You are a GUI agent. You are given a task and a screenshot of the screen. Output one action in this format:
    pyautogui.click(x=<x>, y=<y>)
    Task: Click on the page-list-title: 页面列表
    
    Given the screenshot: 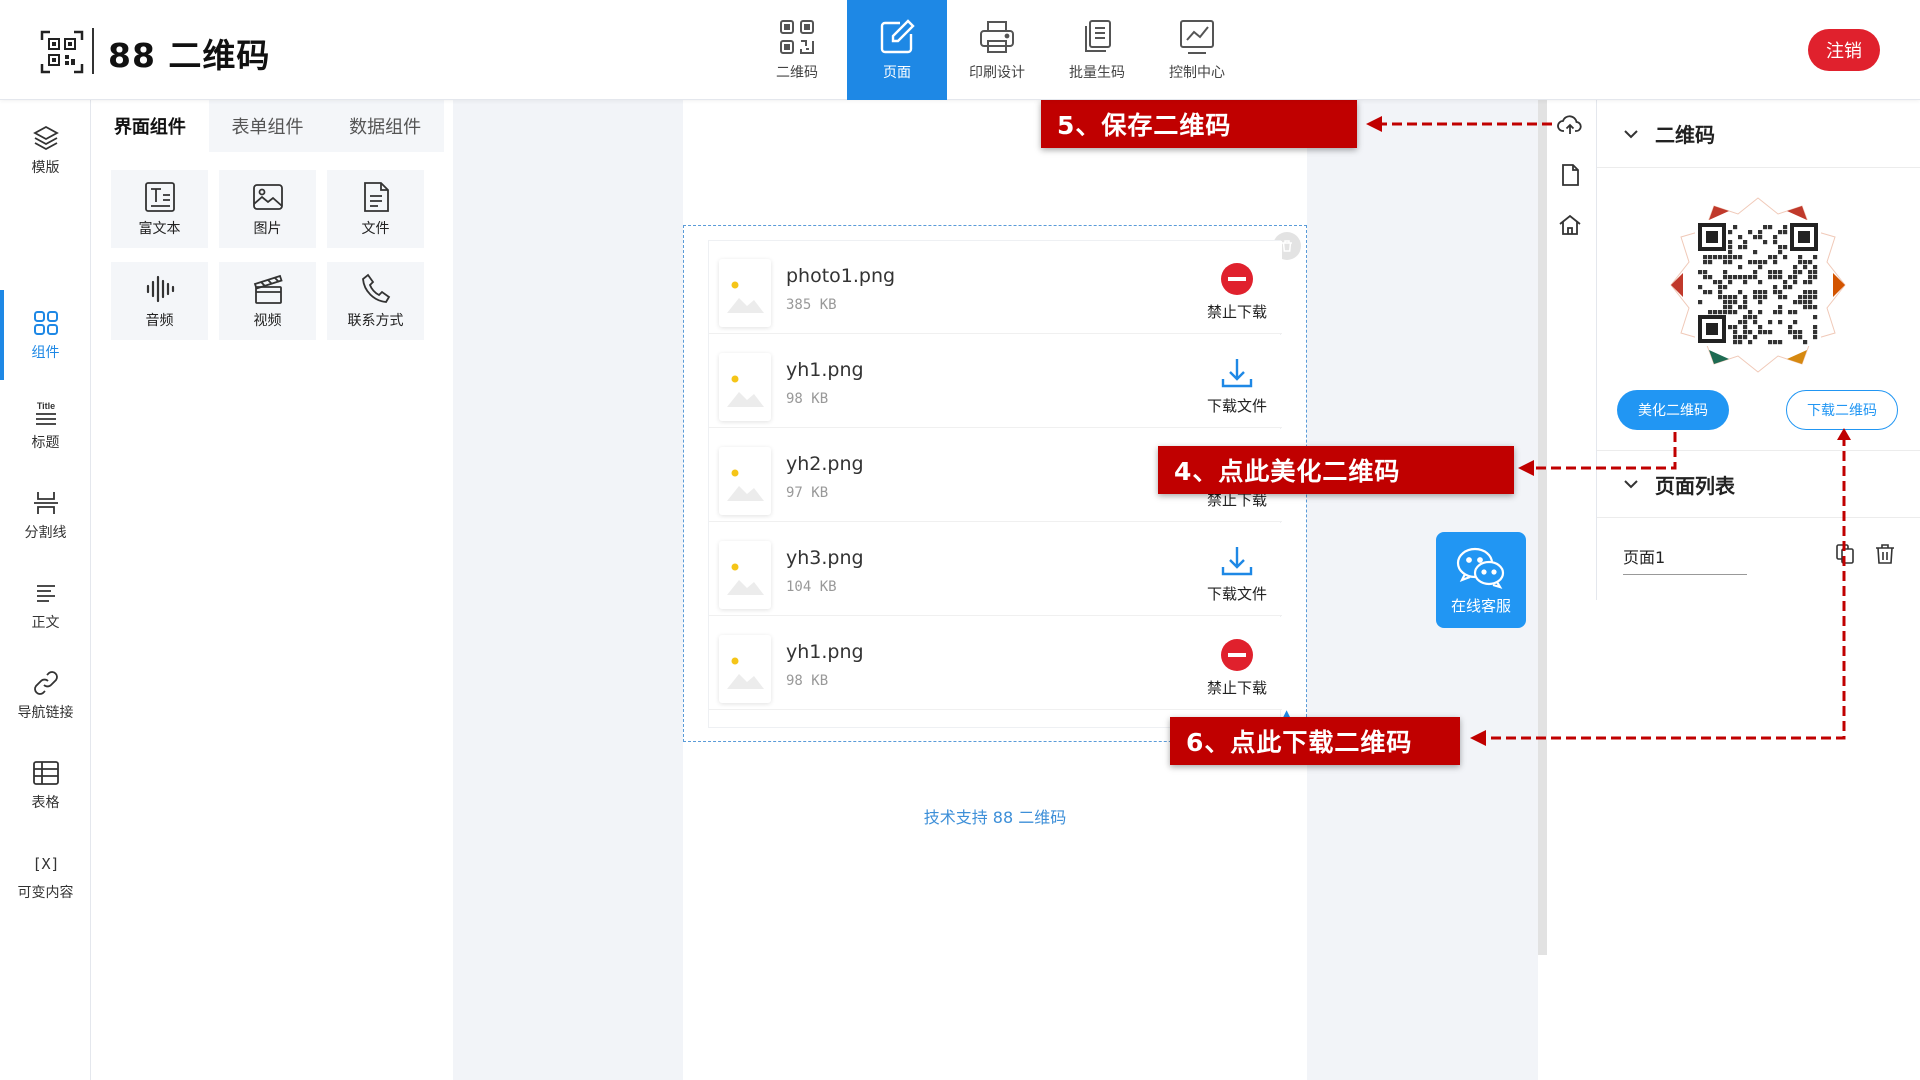 What is the action you would take?
    pyautogui.click(x=1695, y=485)
    